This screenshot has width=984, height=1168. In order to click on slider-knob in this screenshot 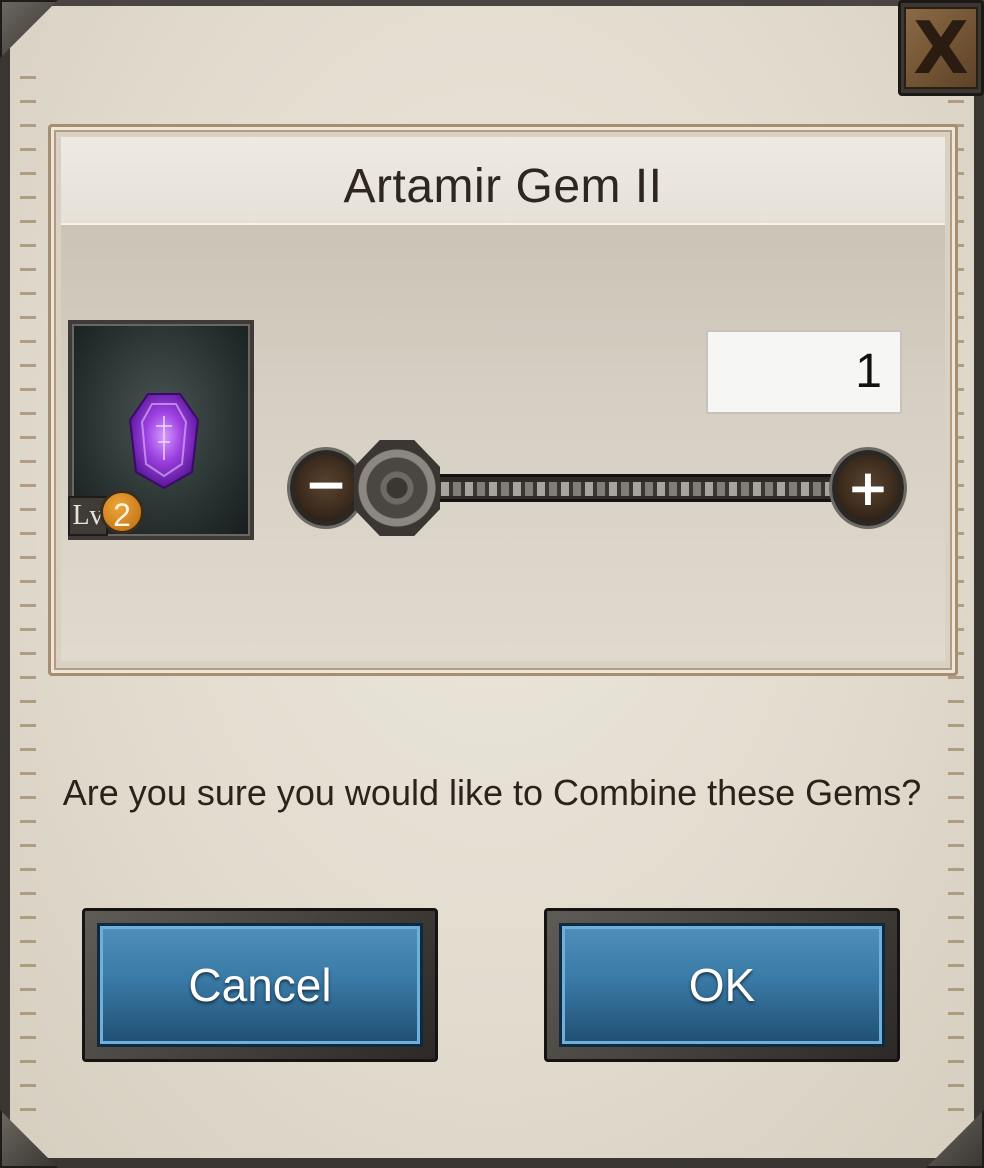, I will do `click(397, 488)`.